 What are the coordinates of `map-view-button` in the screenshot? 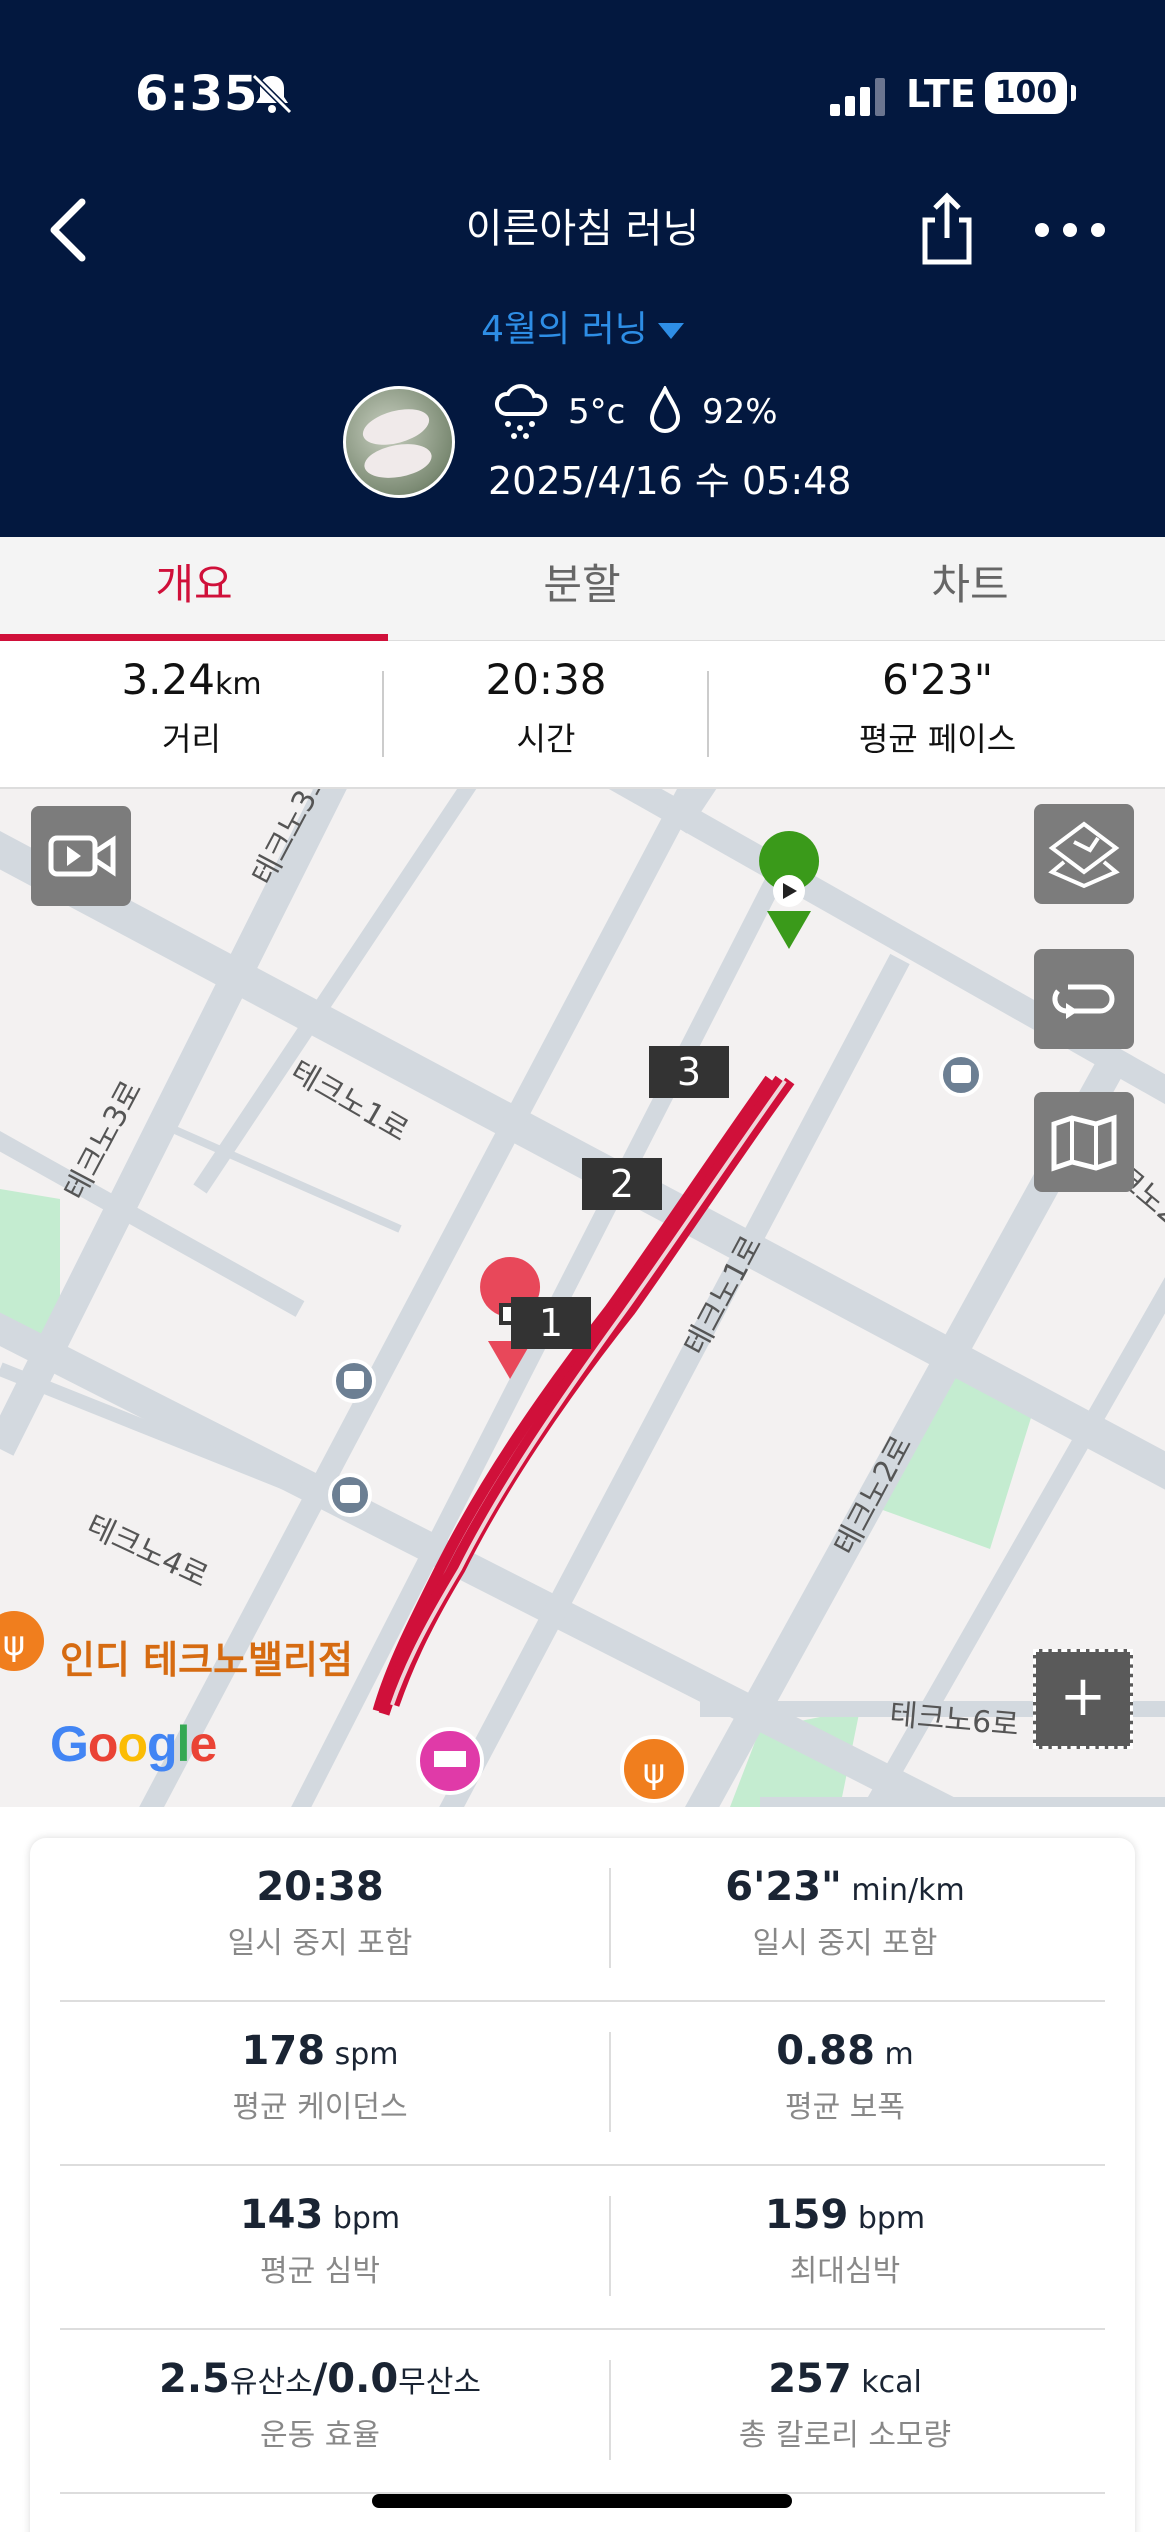 It's located at (1084, 1142).